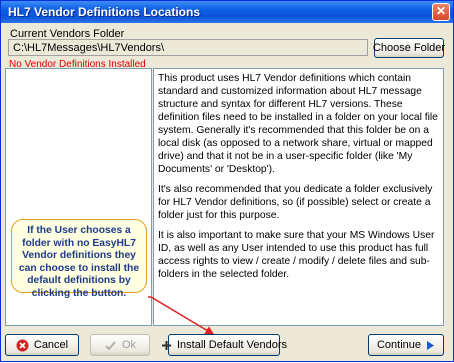  I want to click on choose-folder-button: Choose Folder, so click(409, 48).